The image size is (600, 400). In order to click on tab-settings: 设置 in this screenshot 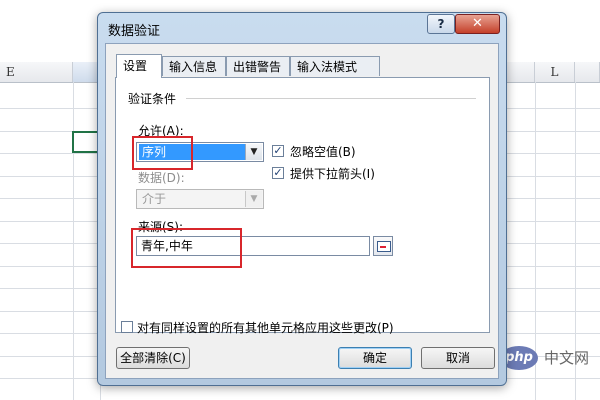, I will do `click(139, 66)`.